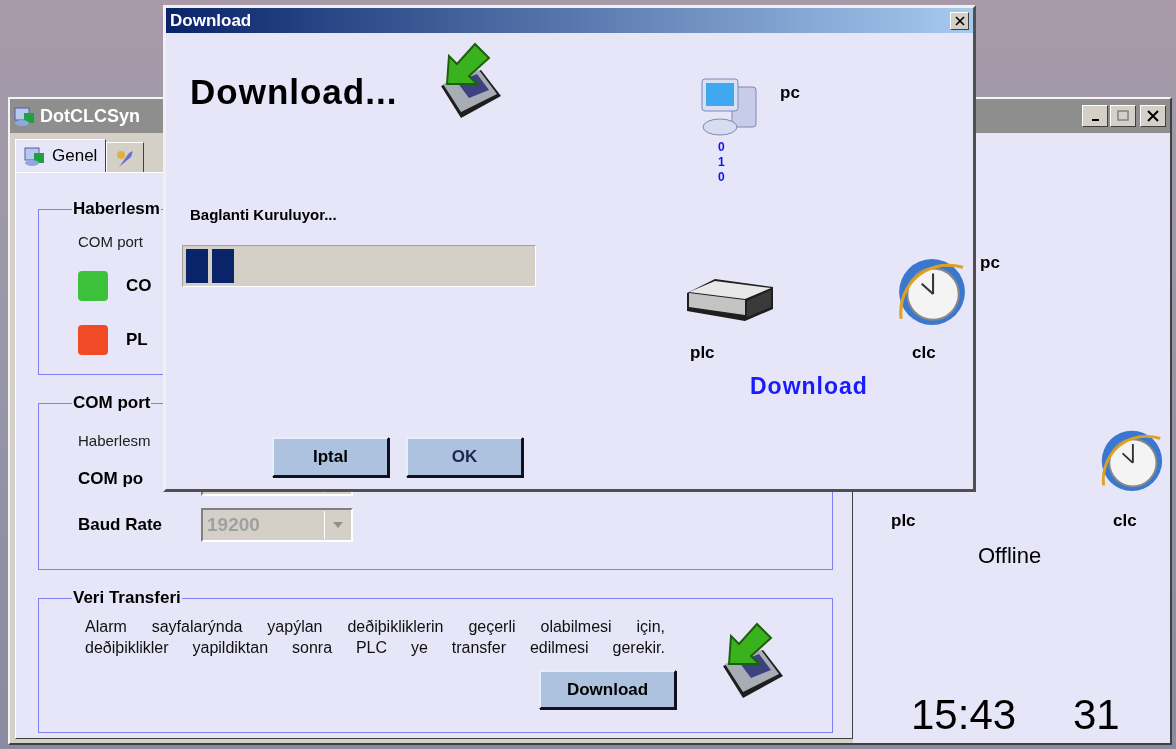 The height and width of the screenshot is (749, 1176). I want to click on field-label: Baud Rate, so click(121, 525).